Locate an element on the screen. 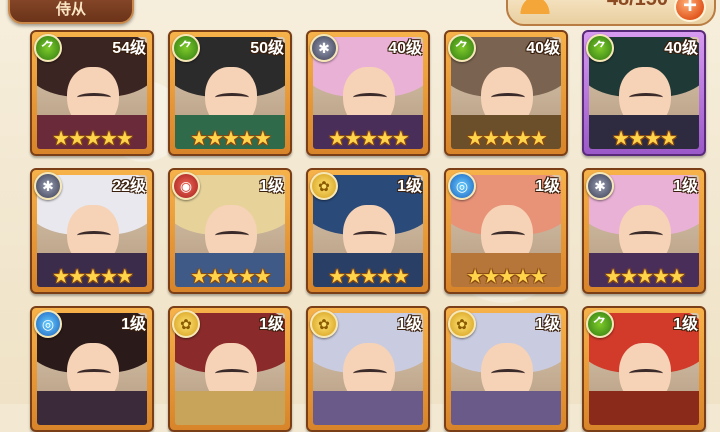 This screenshot has height=432, width=720. hero-card: ⺈ 40级 ★★★★ is located at coordinates (644, 93).